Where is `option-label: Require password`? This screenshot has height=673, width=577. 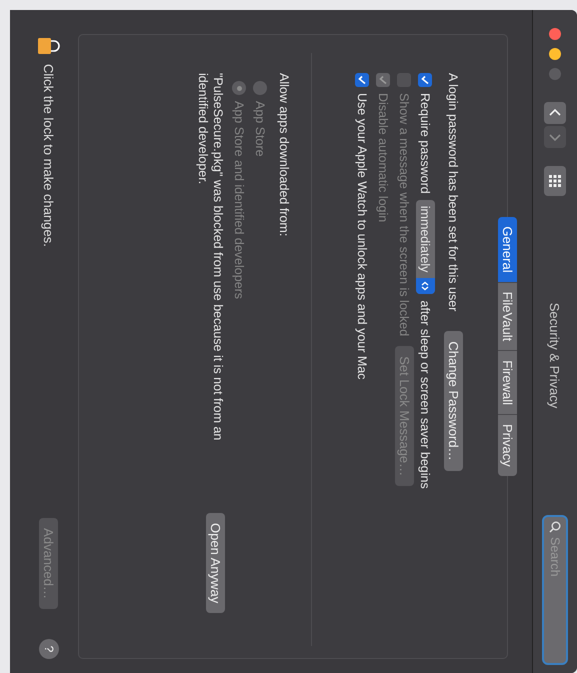 option-label: Require password is located at coordinates (425, 143).